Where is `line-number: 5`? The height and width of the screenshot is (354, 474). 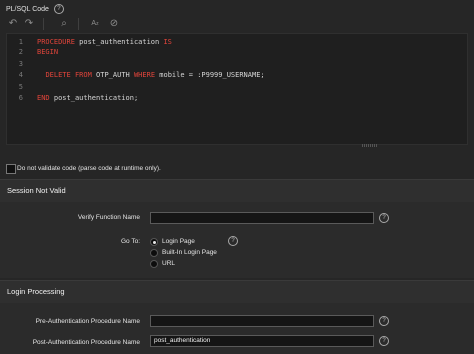 line-number: 5 is located at coordinates (20, 87).